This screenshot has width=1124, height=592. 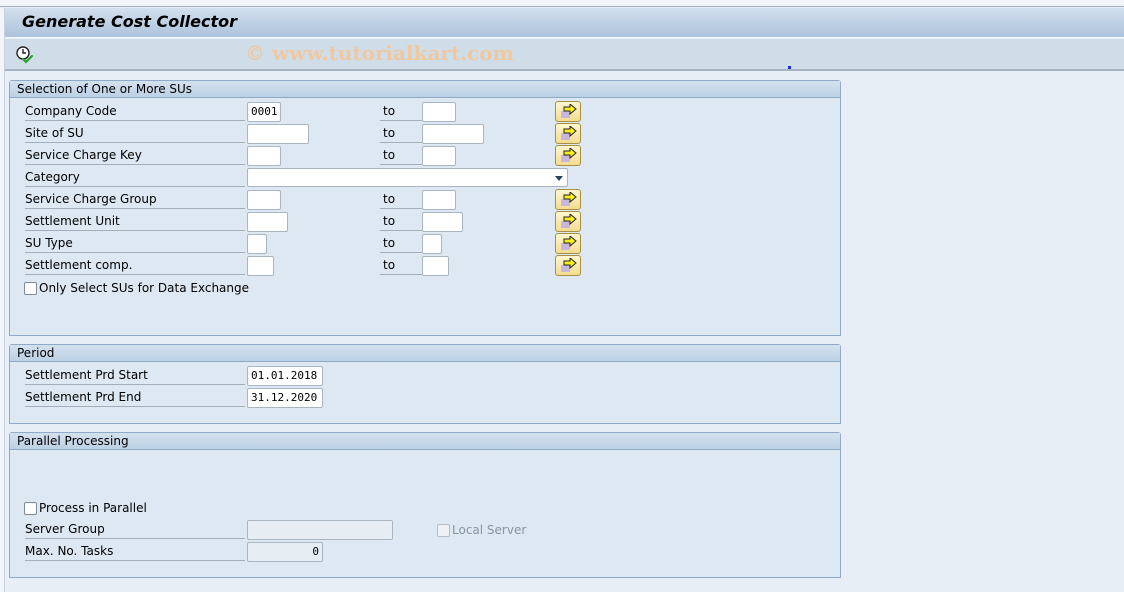 What do you see at coordinates (442, 222) in the screenshot?
I see `settlement-unit-to-input` at bounding box center [442, 222].